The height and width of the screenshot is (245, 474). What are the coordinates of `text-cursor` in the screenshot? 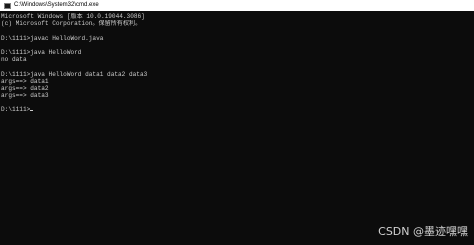 It's located at (32, 111).